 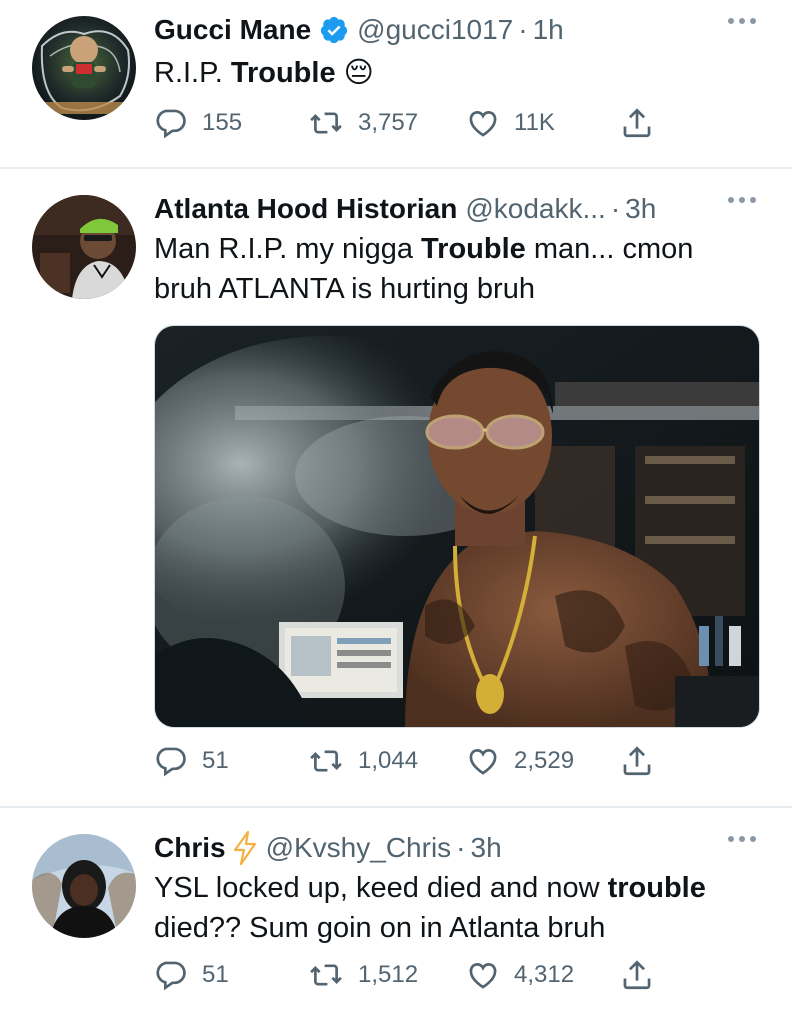 I want to click on tweet-actions: 51 1,044 2,529, so click(x=410, y=764).